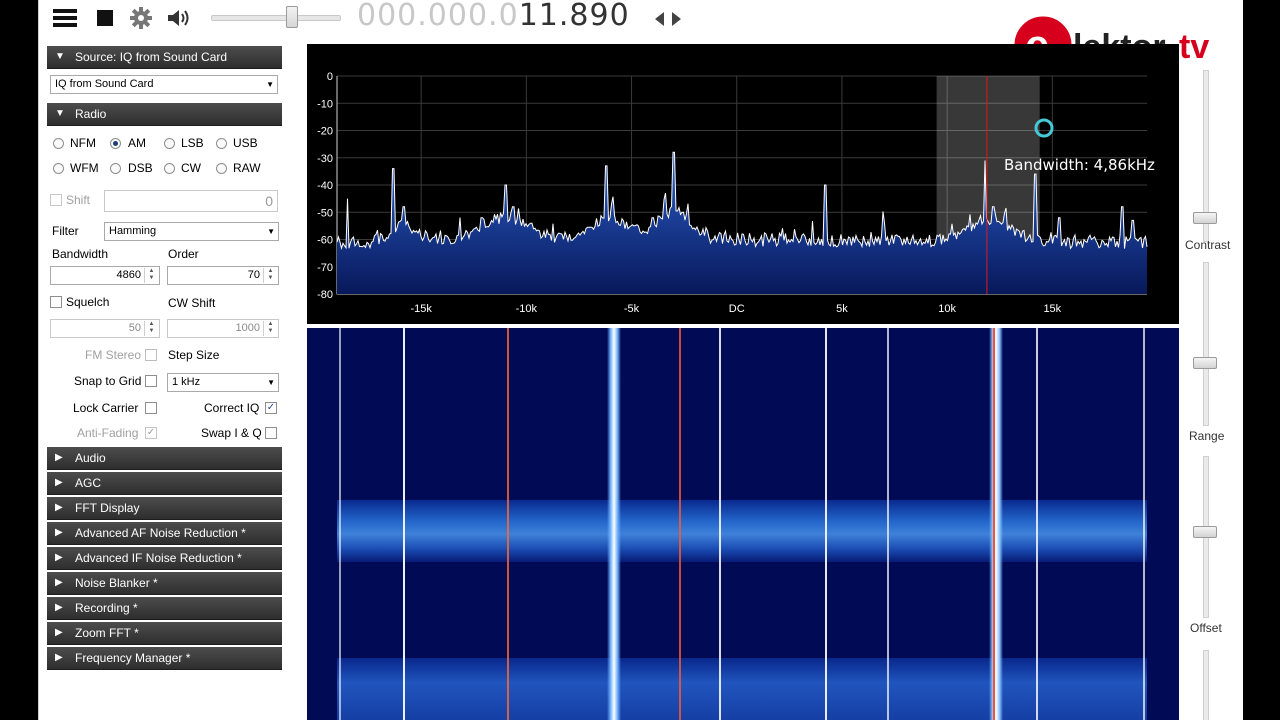 Image resolution: width=1280 pixels, height=720 pixels. What do you see at coordinates (271, 433) in the screenshot?
I see `swap-iq-checkbox` at bounding box center [271, 433].